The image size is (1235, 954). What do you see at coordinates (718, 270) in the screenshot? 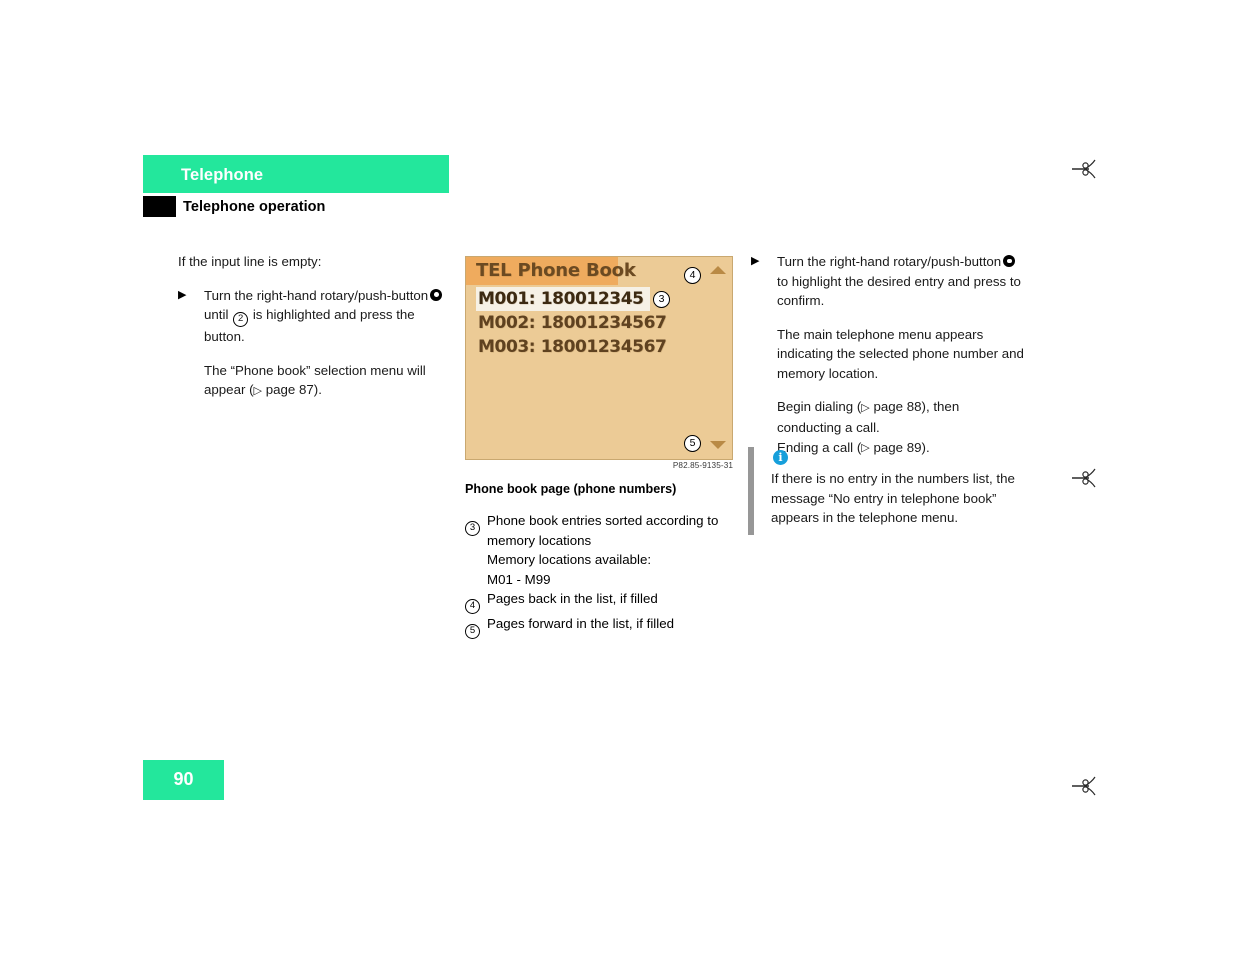
I see `triangle-up-icon` at bounding box center [718, 270].